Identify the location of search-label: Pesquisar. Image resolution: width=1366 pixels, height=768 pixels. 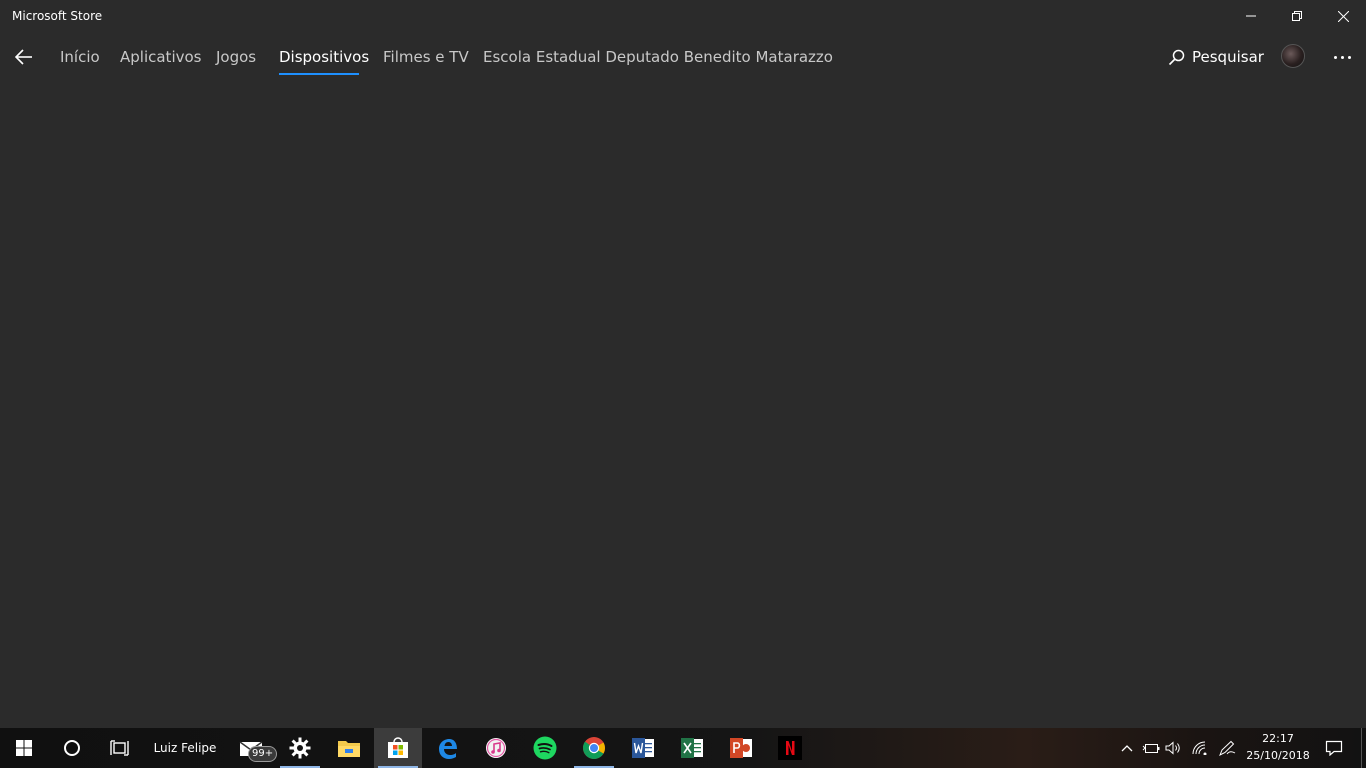
(1228, 57).